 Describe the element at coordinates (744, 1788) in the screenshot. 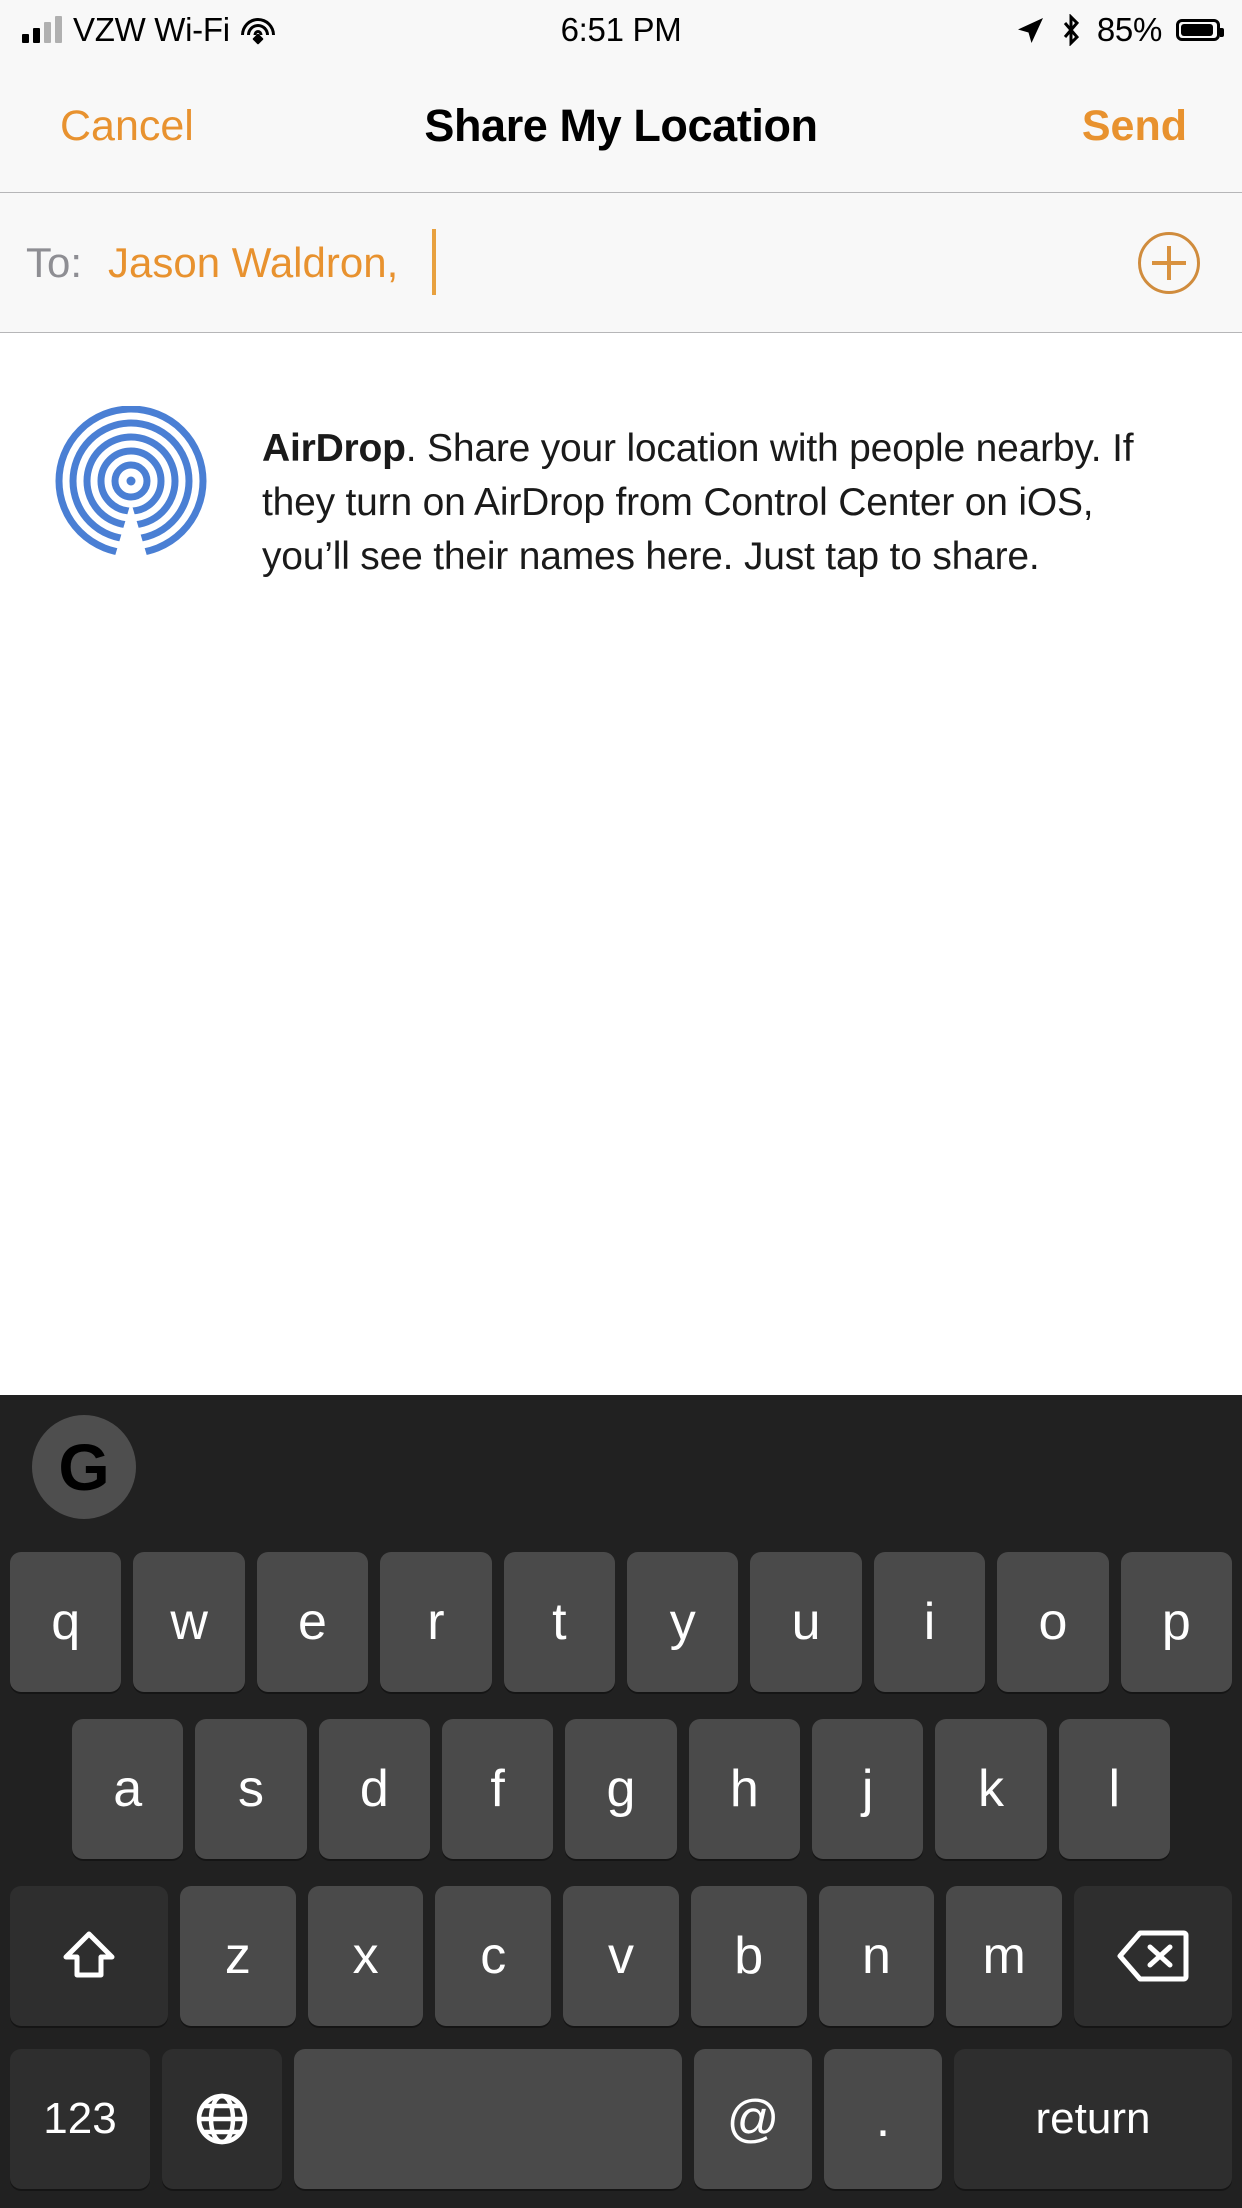

I see `key-h: h` at that location.